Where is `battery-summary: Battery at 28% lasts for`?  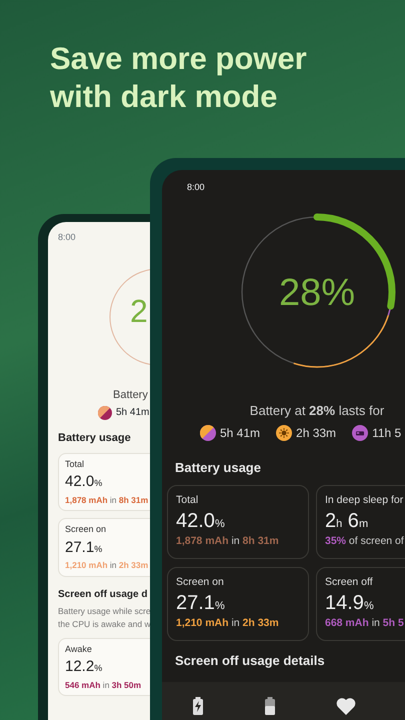 battery-summary: Battery at 28% lasts for is located at coordinates (317, 411).